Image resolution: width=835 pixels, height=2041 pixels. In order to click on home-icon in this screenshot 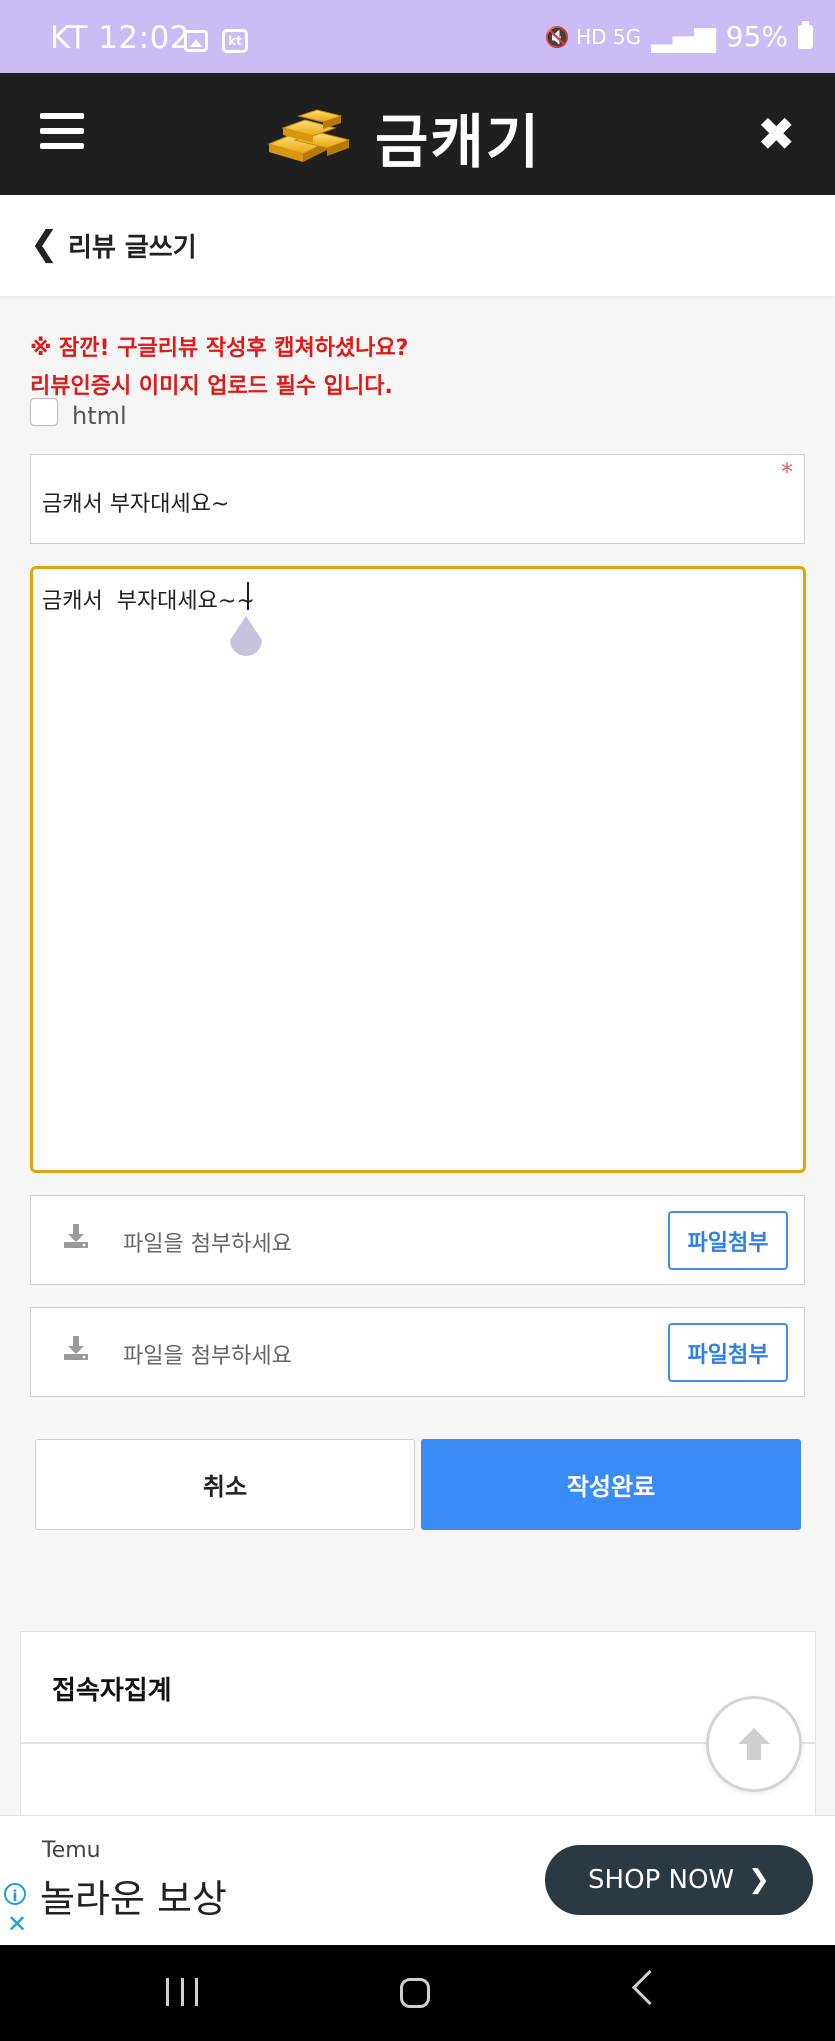, I will do `click(415, 1993)`.